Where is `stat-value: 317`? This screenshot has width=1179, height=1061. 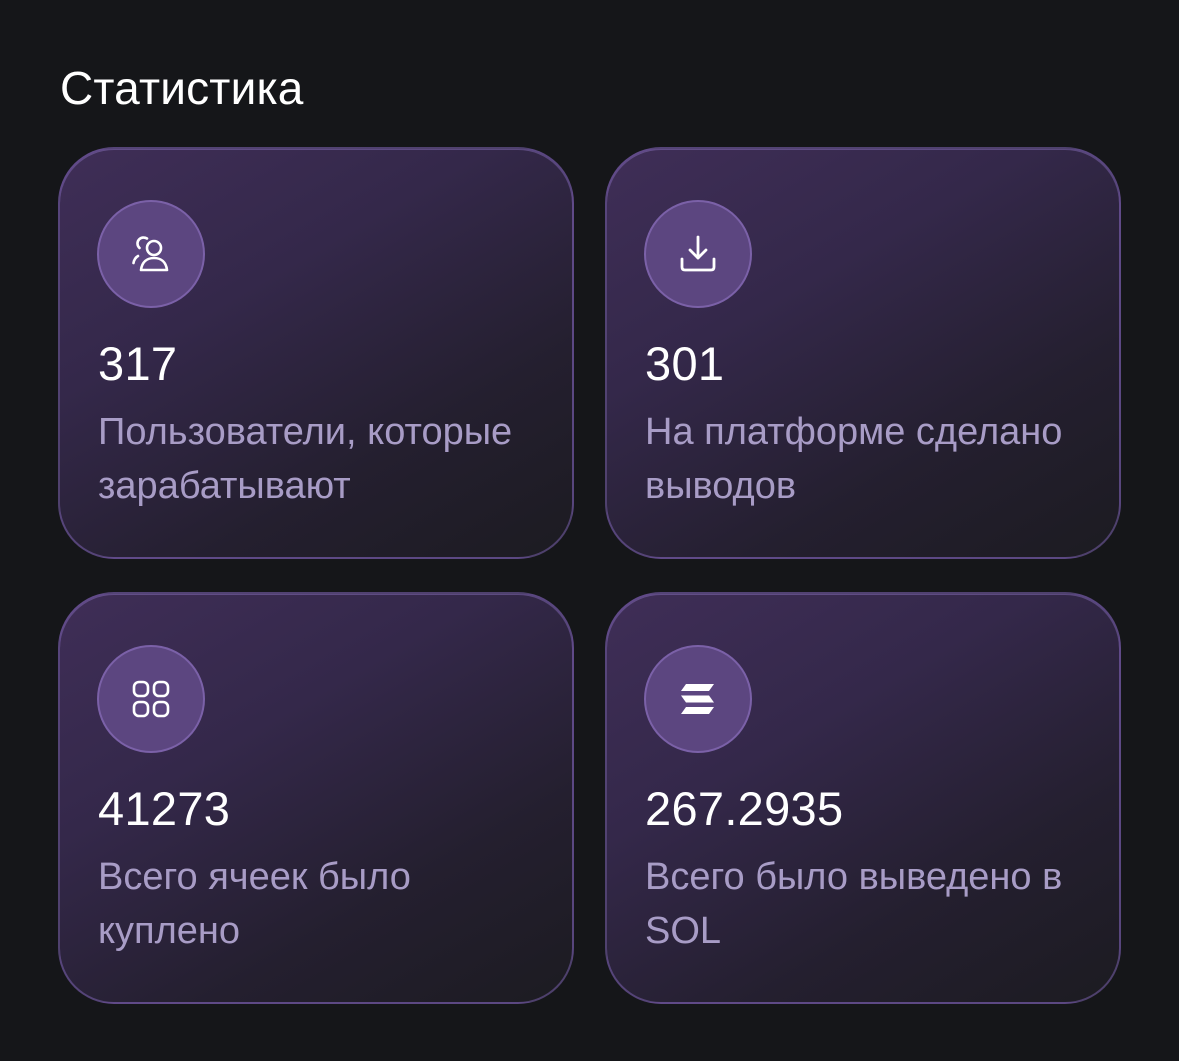
stat-value: 317 is located at coordinates (138, 363).